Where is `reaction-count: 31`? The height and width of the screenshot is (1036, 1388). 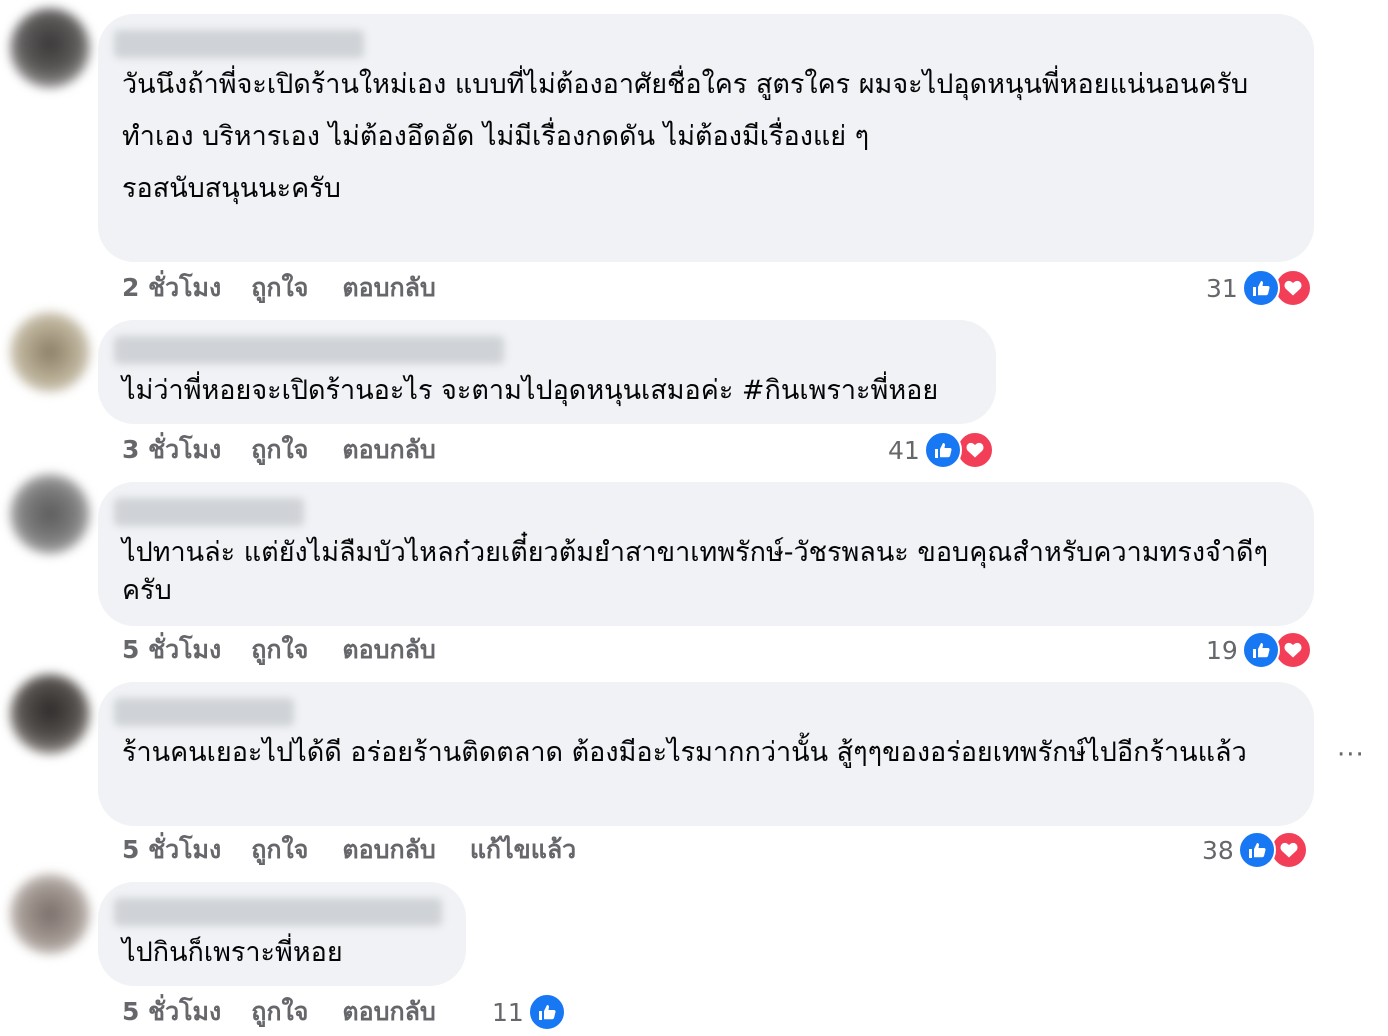 reaction-count: 31 is located at coordinates (1222, 288).